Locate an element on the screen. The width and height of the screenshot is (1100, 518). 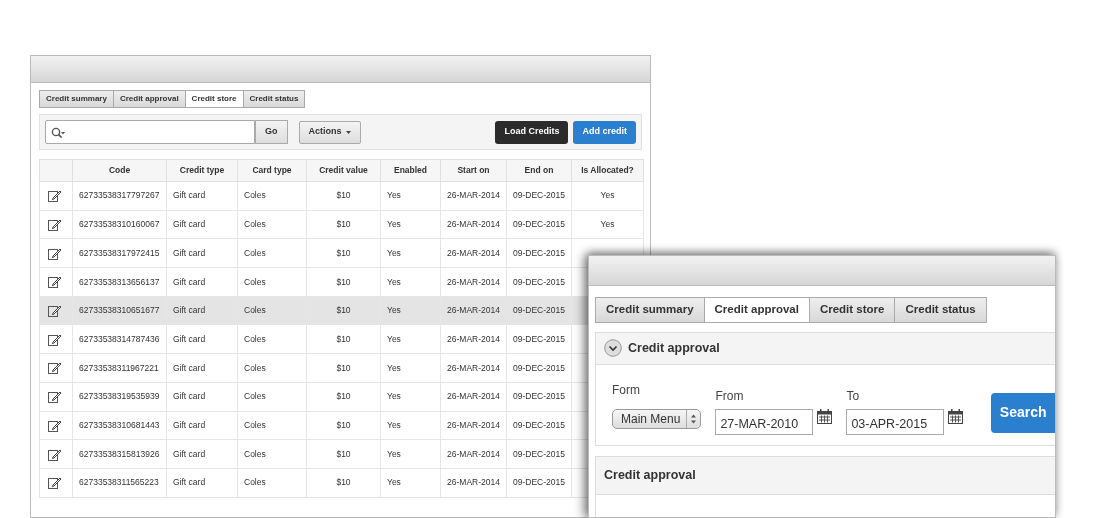
actions-dropdown: Actions is located at coordinates (329, 132).